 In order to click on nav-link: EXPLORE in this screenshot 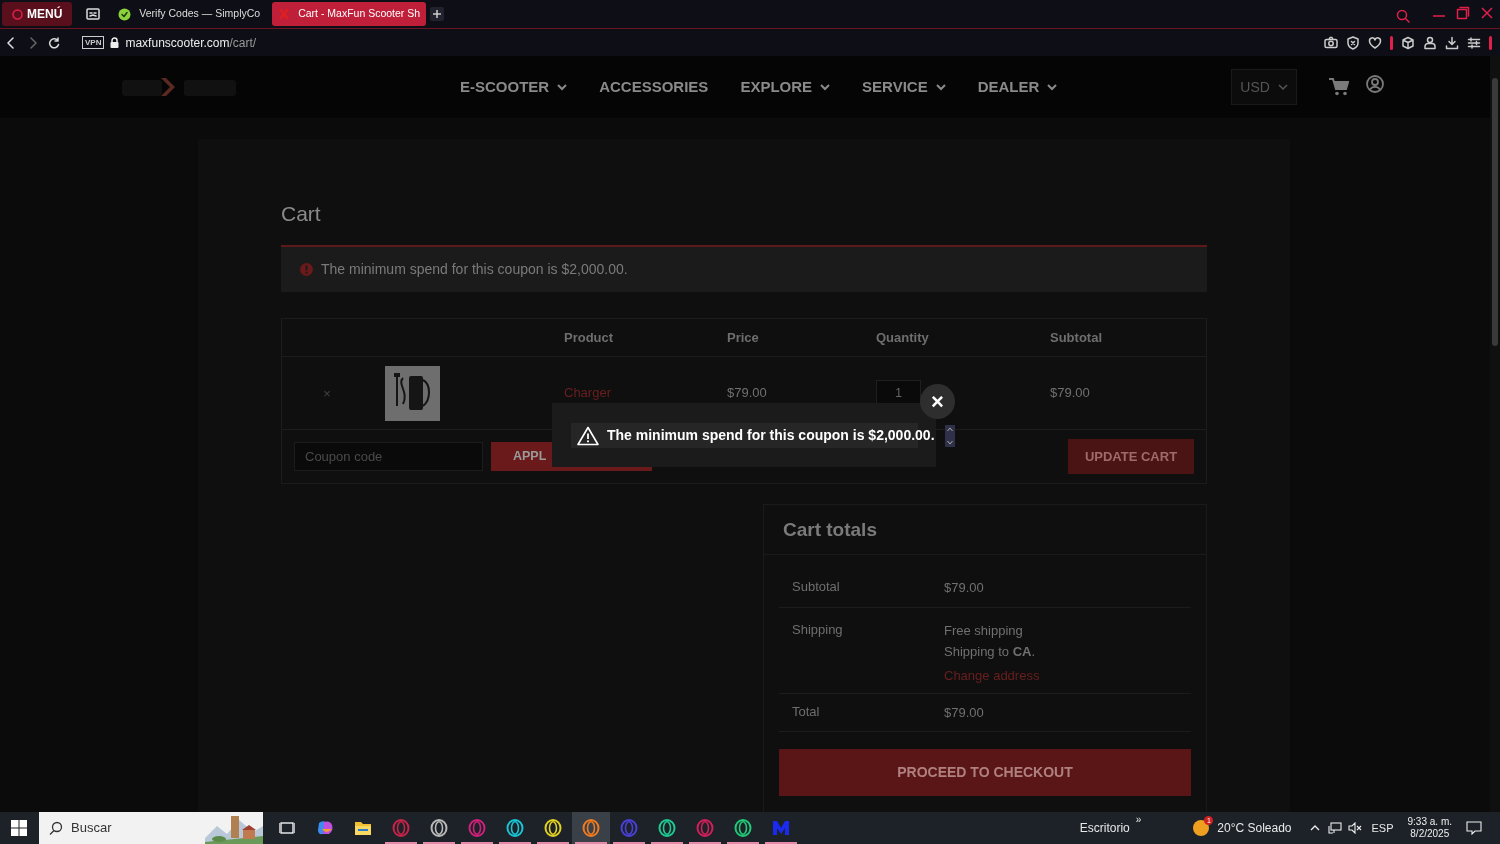, I will do `click(785, 87)`.